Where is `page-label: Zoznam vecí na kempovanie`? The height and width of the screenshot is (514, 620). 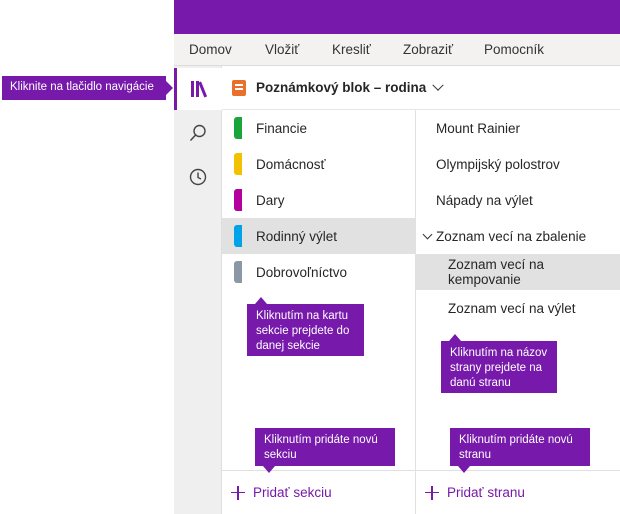
page-label: Zoznam vecí na kempovanie is located at coordinates (496, 272).